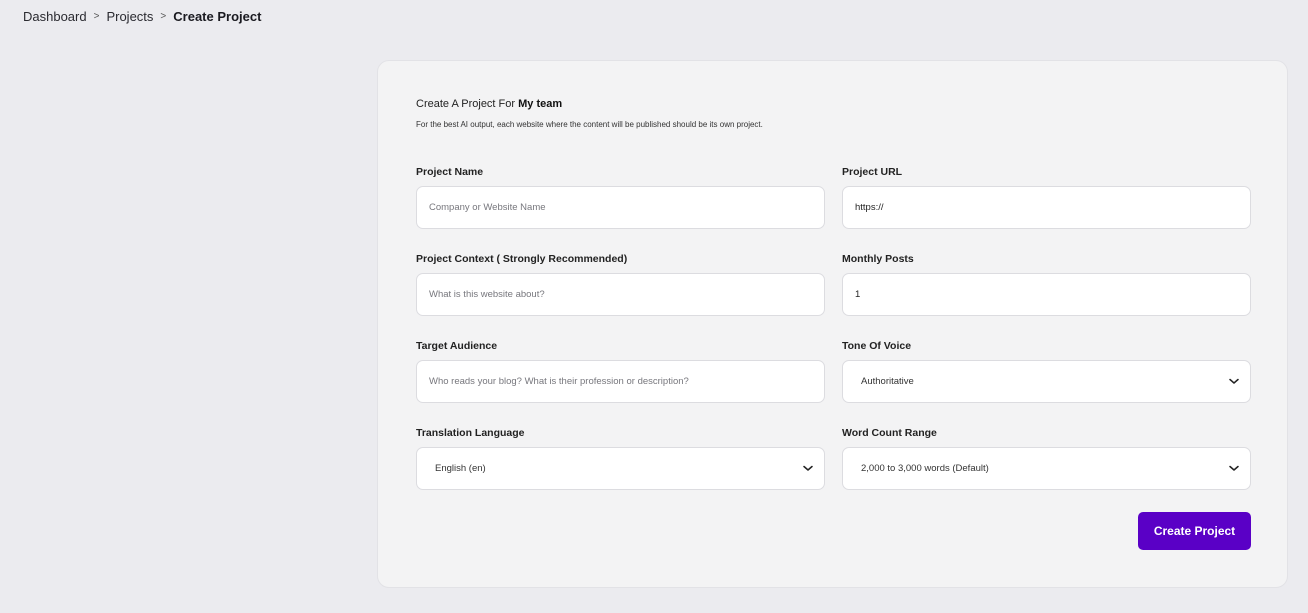 Image resolution: width=1308 pixels, height=613 pixels. I want to click on project-url-field: Project URL, so click(1046, 197).